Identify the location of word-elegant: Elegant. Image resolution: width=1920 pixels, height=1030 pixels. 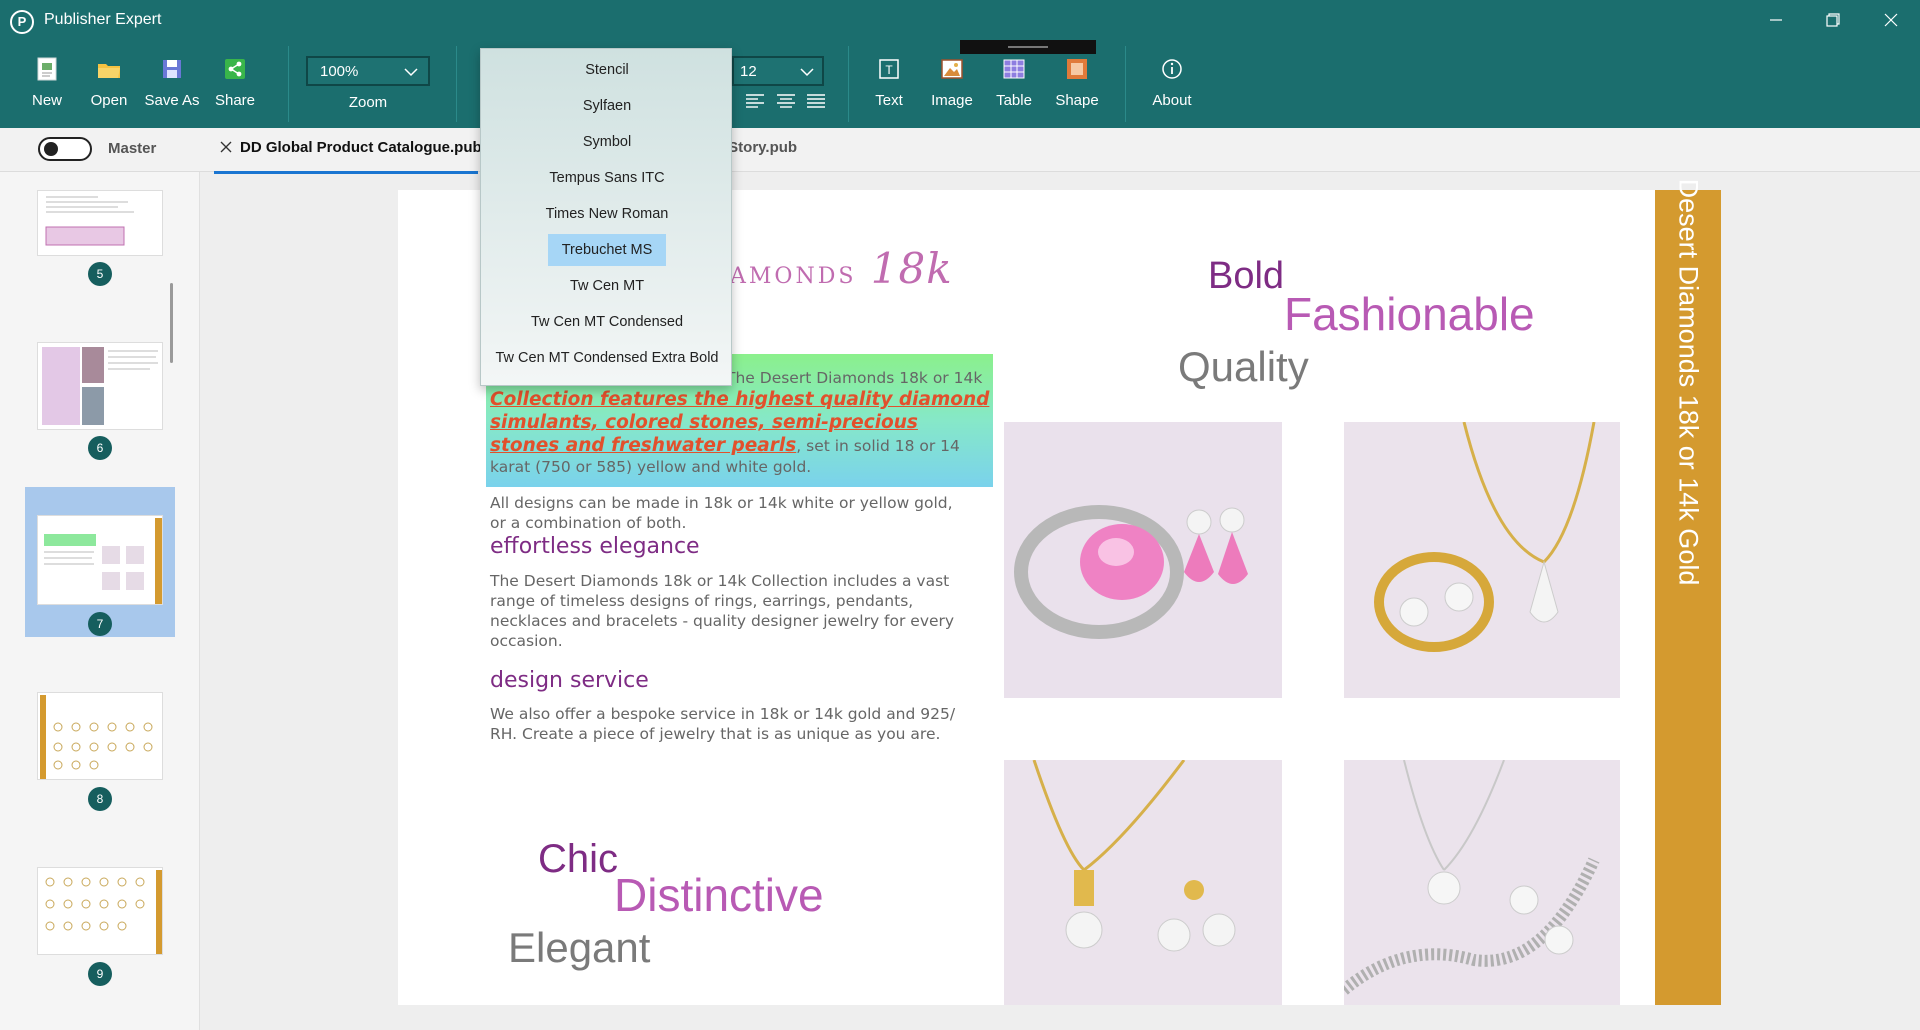
(579, 948).